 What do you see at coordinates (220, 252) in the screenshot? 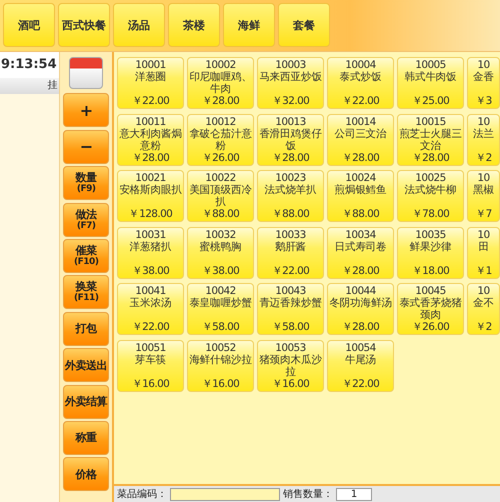
I see `dish-button: 10032 蜜桃鸭胸 ￥38.00` at bounding box center [220, 252].